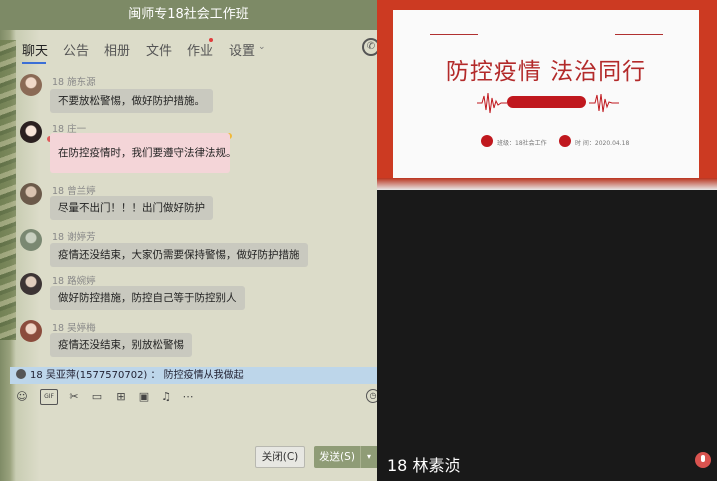 This screenshot has height=481, width=717. Describe the element at coordinates (602, 143) in the screenshot. I see `slide-date-label: 时 间：2020.04.18` at that location.